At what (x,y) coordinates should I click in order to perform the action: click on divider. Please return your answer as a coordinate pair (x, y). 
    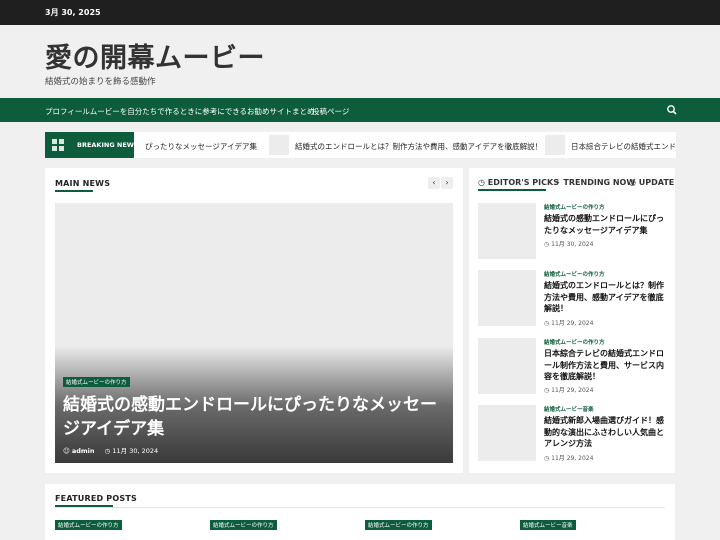
    Looking at the image, I should click on (360, 507).